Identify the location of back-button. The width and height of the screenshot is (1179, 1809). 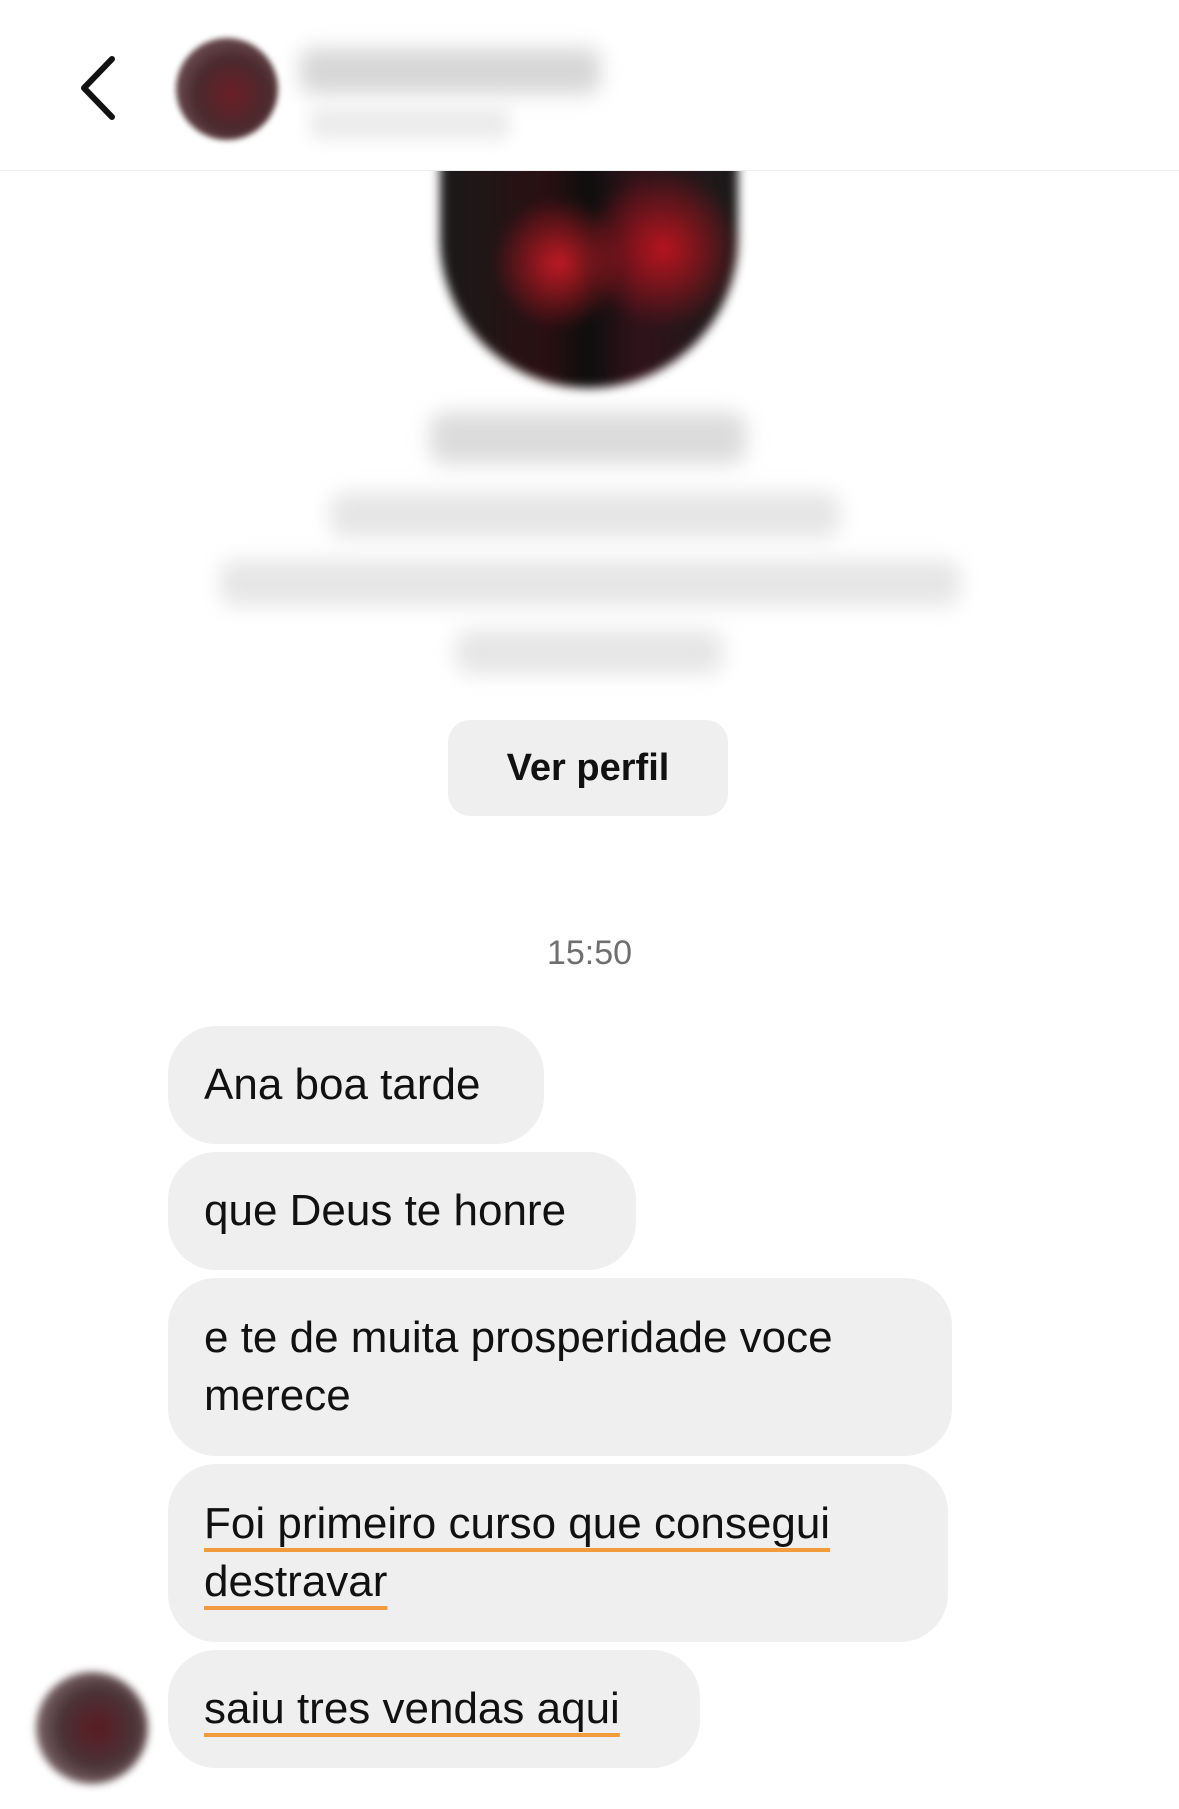
(98, 88).